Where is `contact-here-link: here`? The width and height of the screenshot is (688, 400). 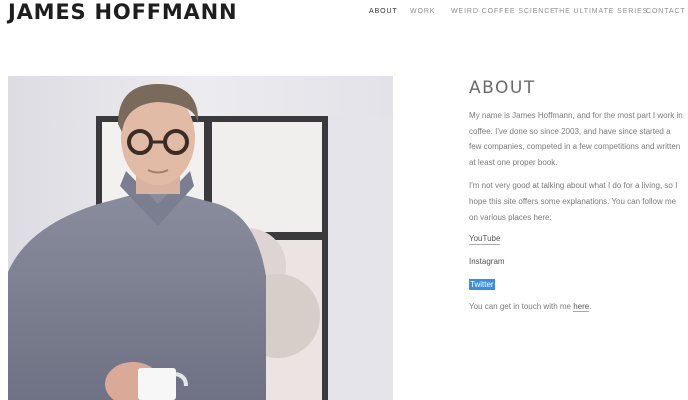 contact-here-link: here is located at coordinates (581, 307).